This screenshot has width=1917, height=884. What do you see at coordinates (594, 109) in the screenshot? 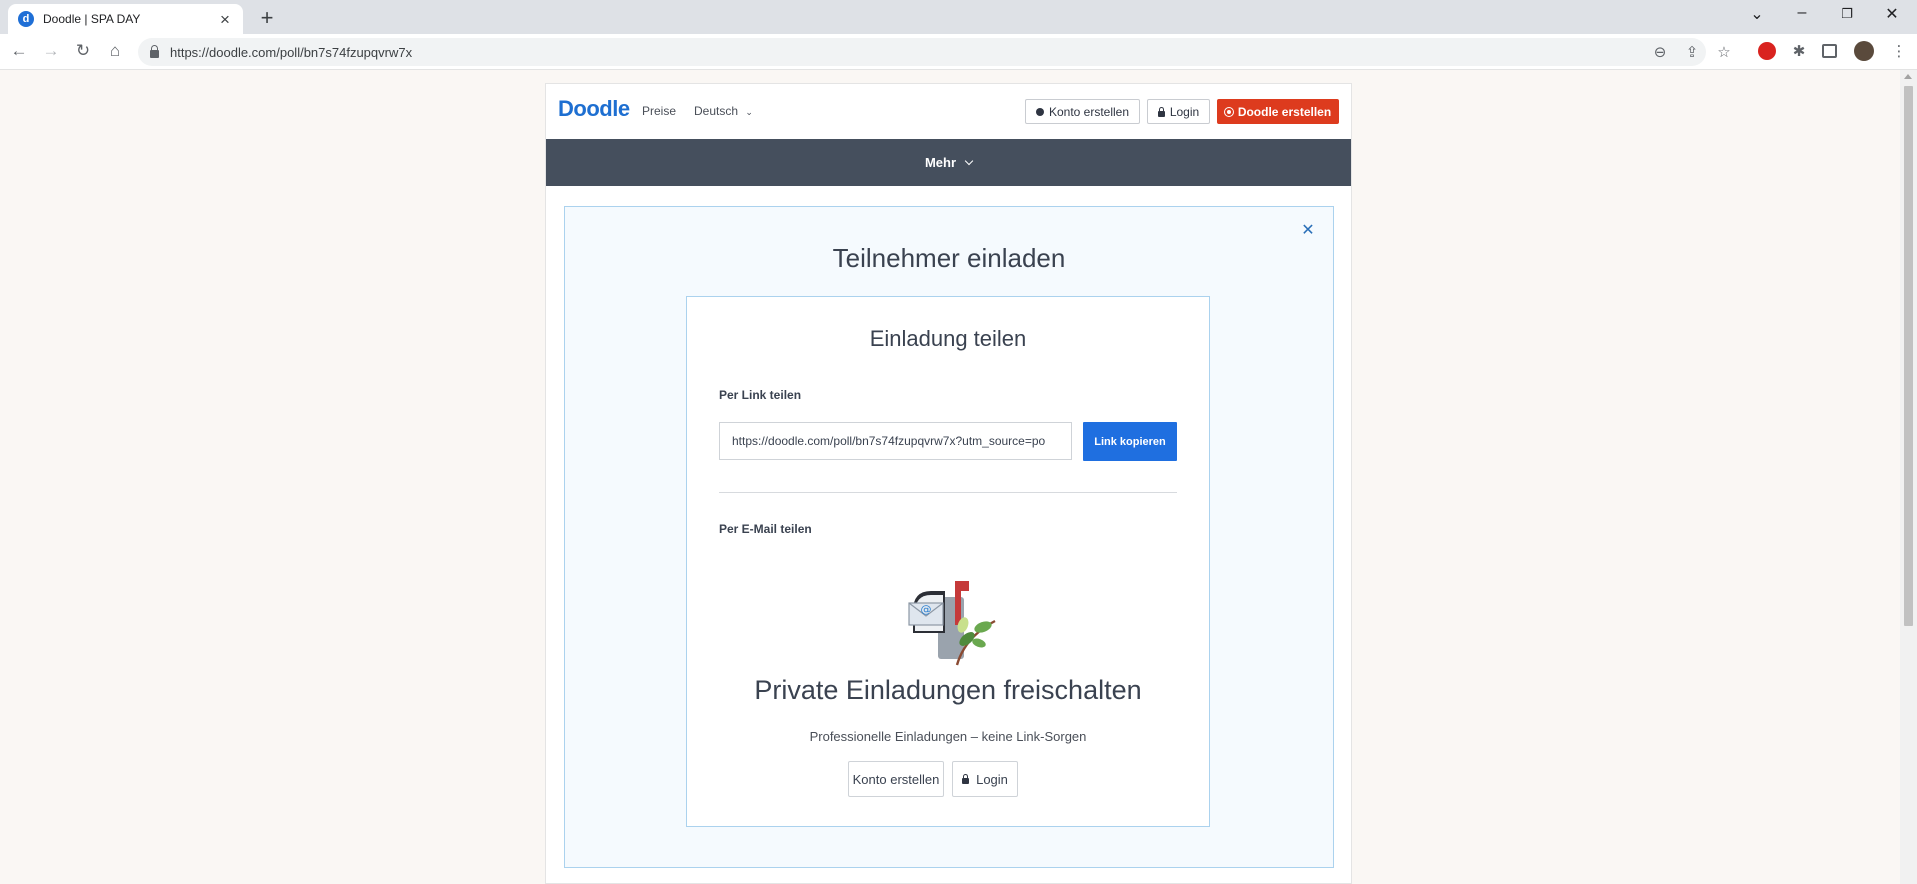
I see `doodle-logo: Doodle` at bounding box center [594, 109].